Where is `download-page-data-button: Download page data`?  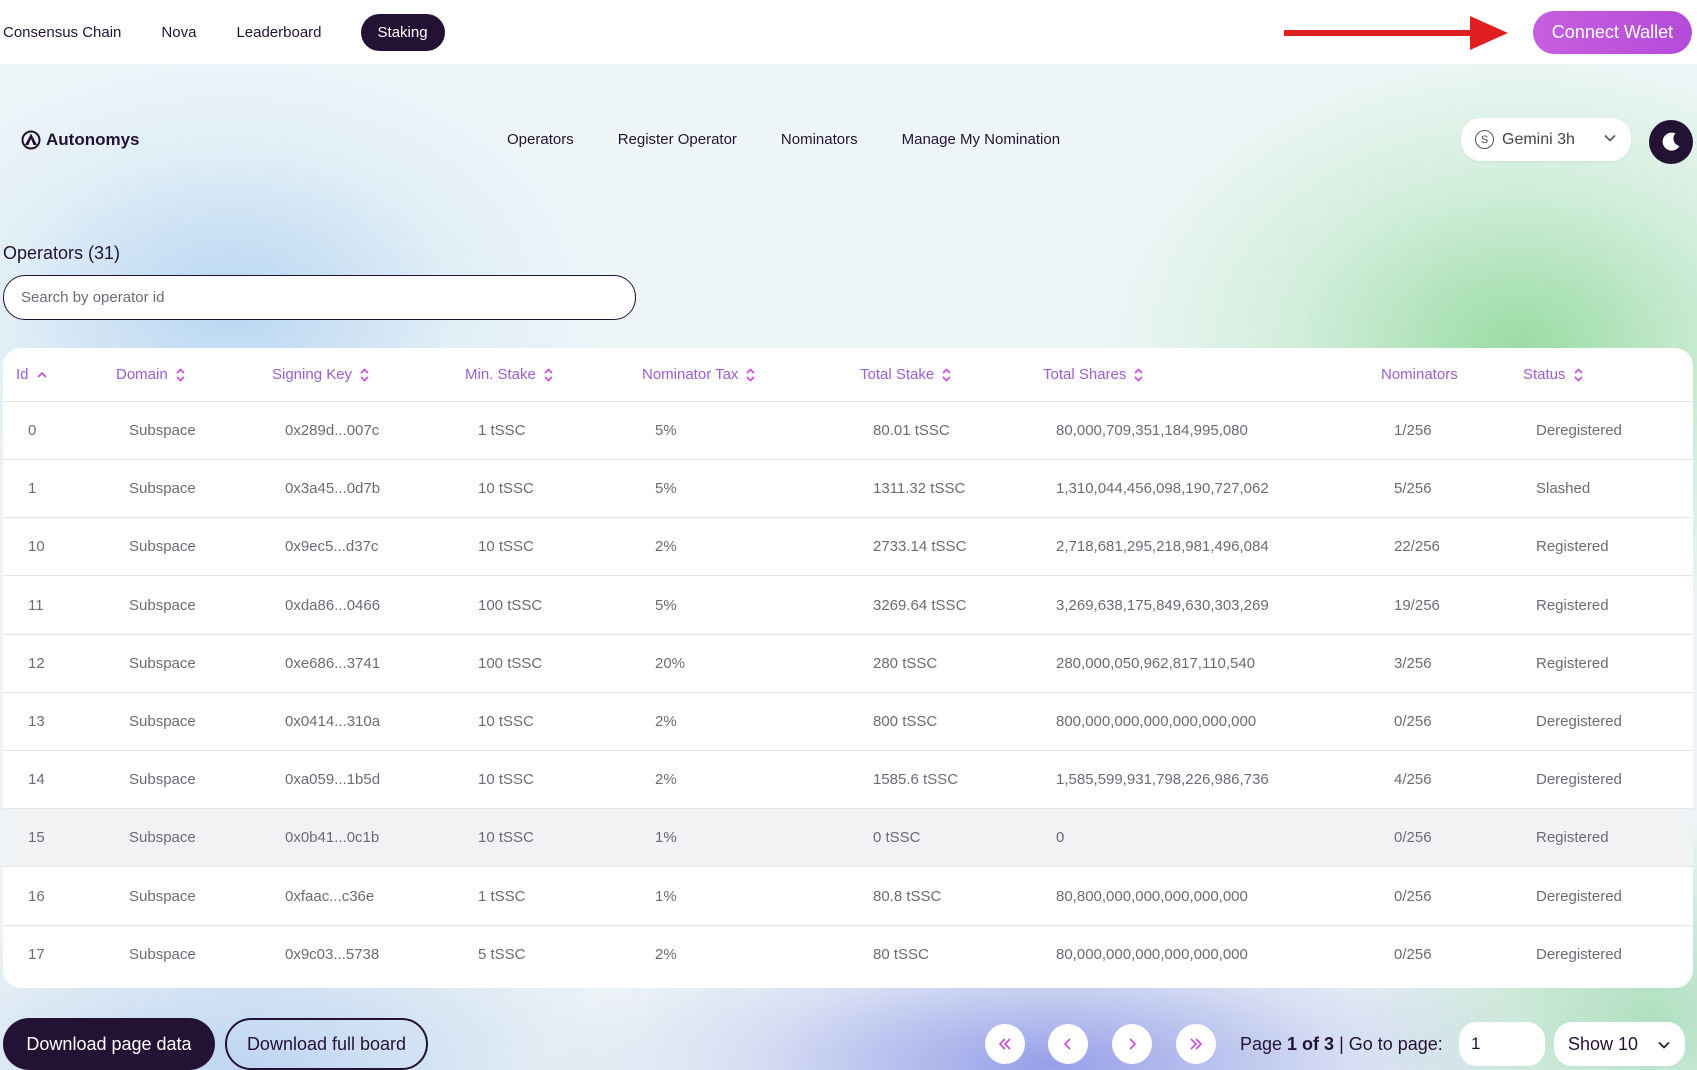 download-page-data-button: Download page data is located at coordinates (109, 1044).